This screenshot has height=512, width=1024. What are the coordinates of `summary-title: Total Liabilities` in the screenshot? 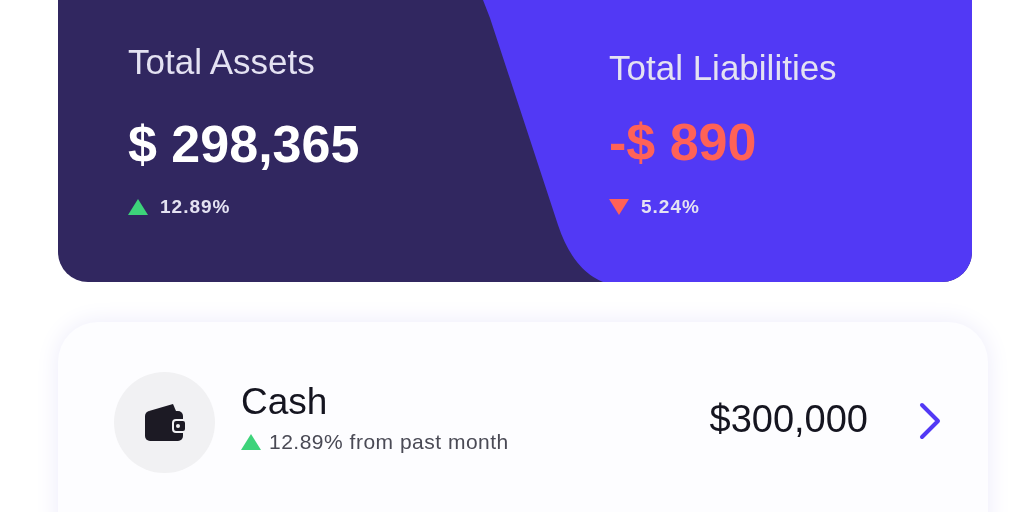 It's located at (723, 68).